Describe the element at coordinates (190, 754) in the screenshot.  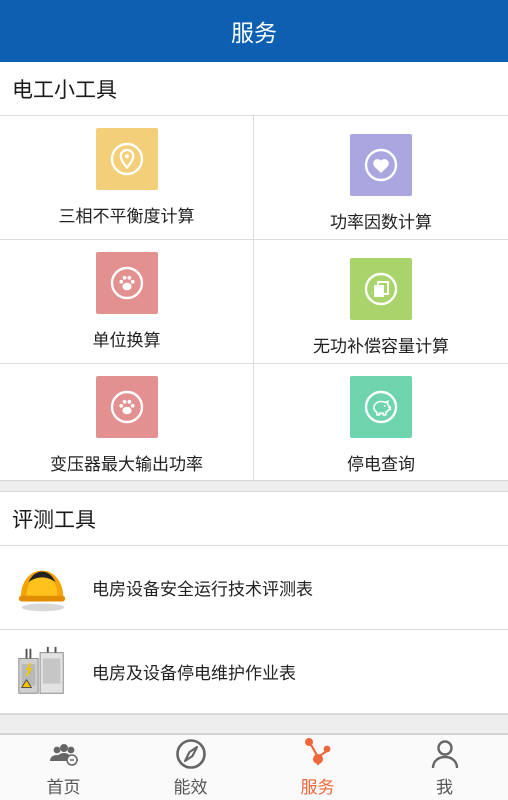
I see `compass-icon` at that location.